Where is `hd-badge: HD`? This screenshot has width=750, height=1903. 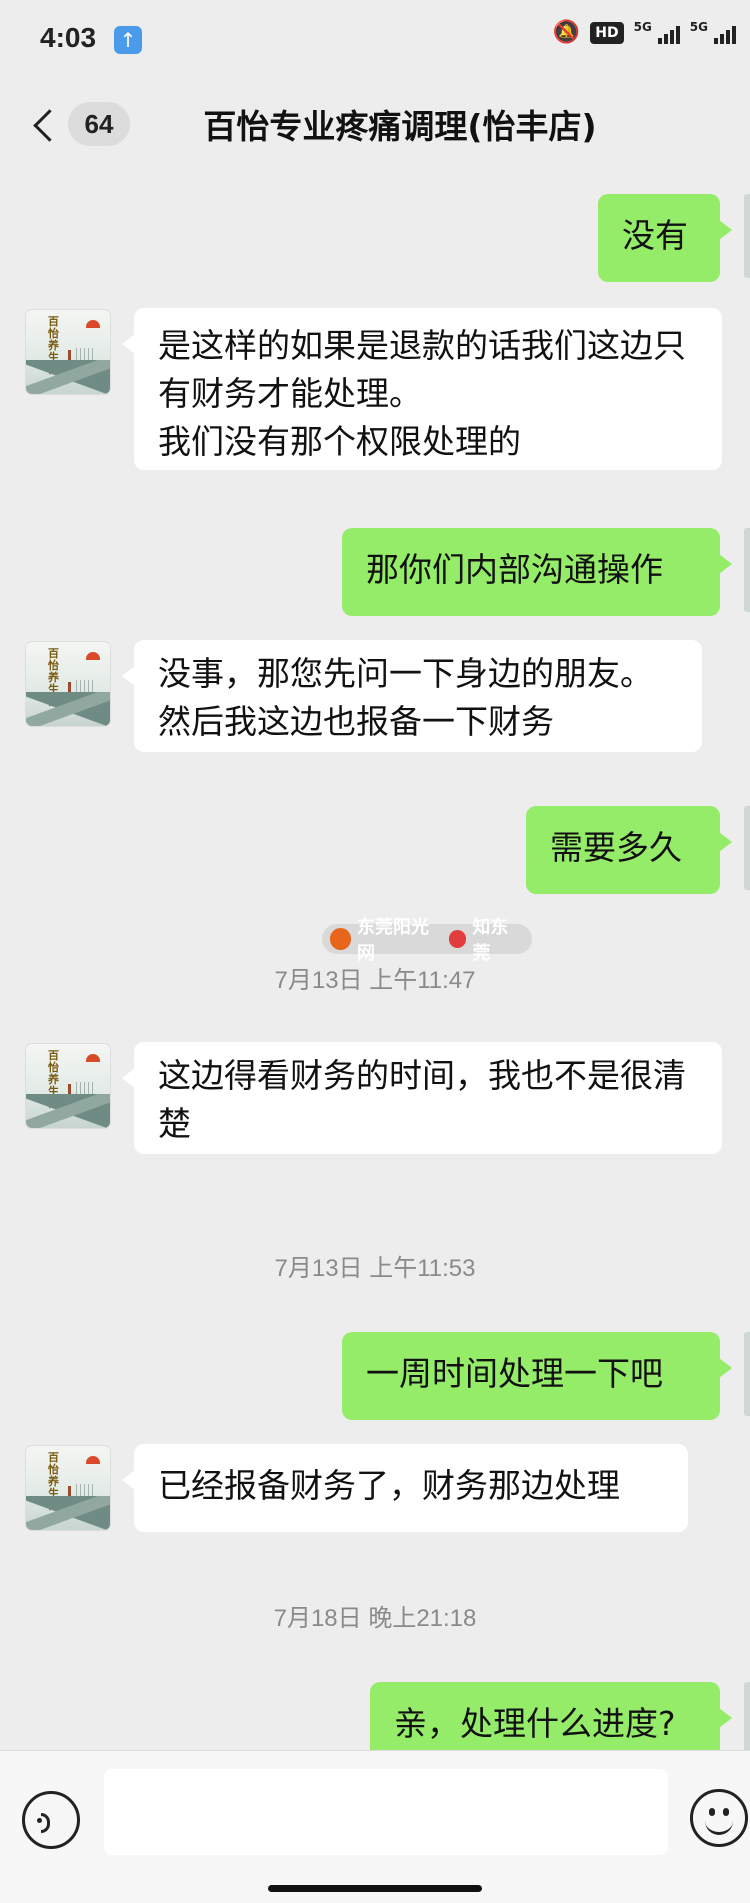
hd-badge: HD is located at coordinates (607, 32).